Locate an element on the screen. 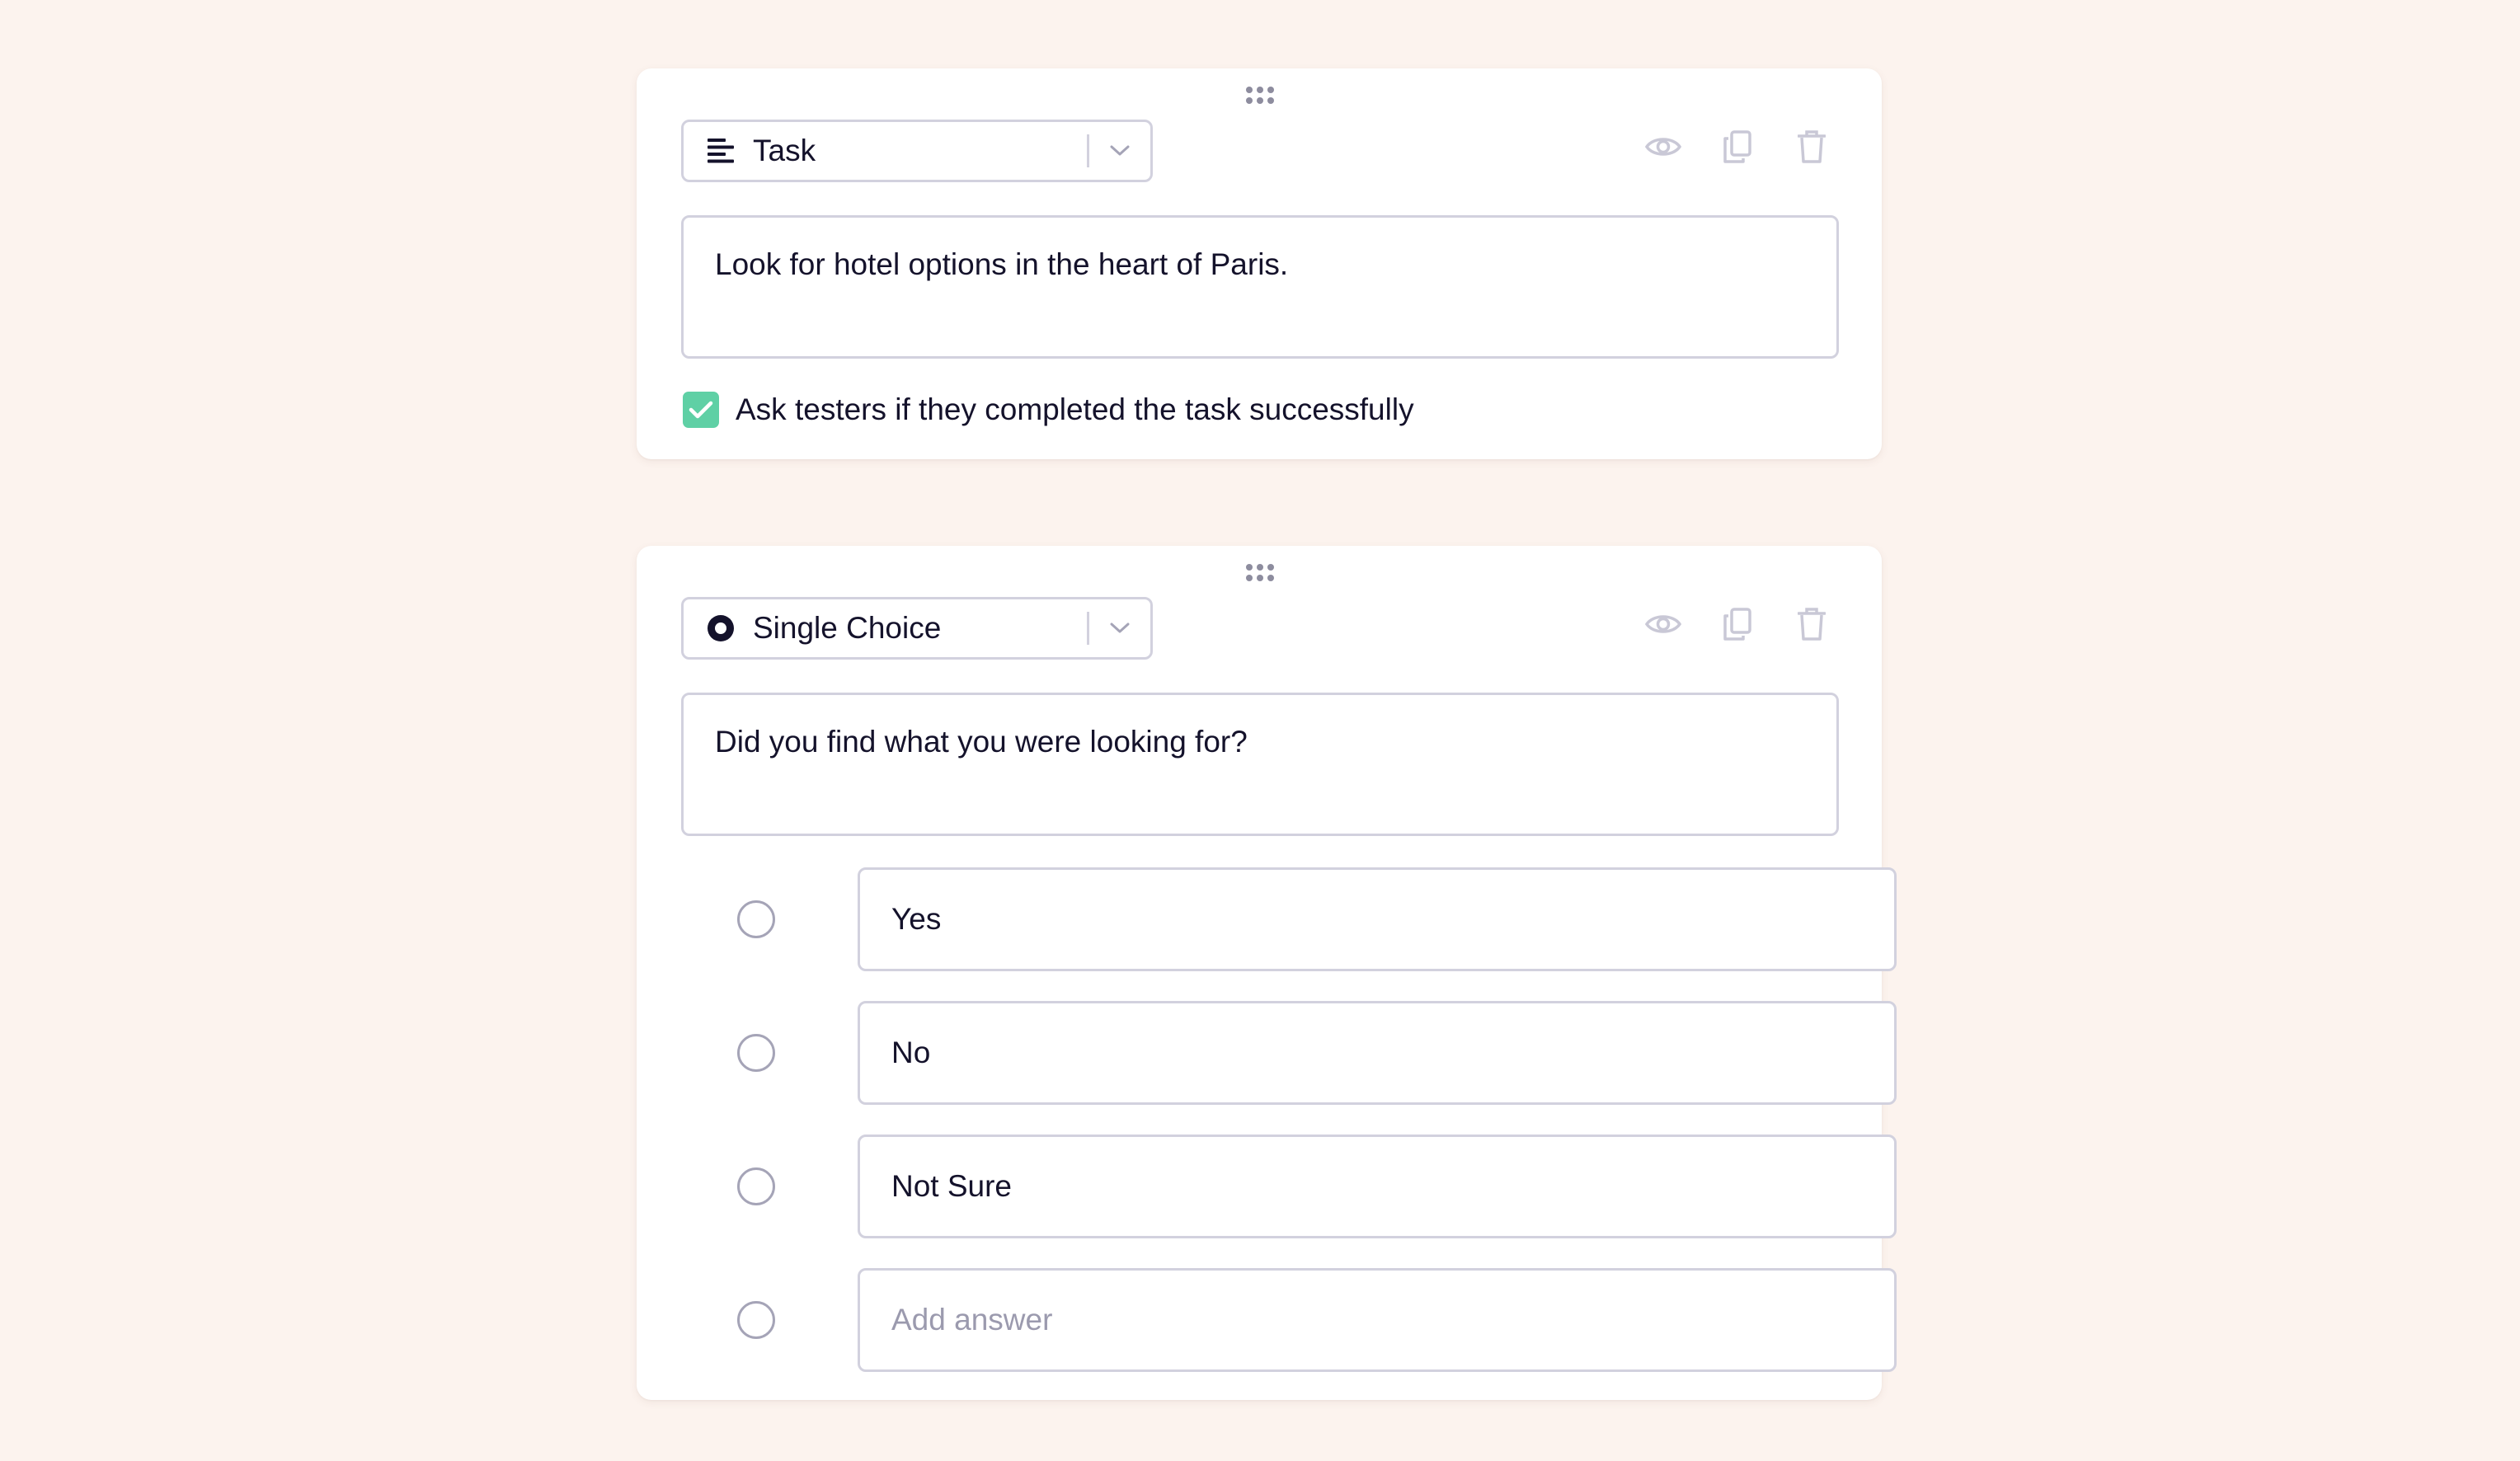 The width and height of the screenshot is (2520, 1461). question-type-select: Single Choice is located at coordinates (917, 628).